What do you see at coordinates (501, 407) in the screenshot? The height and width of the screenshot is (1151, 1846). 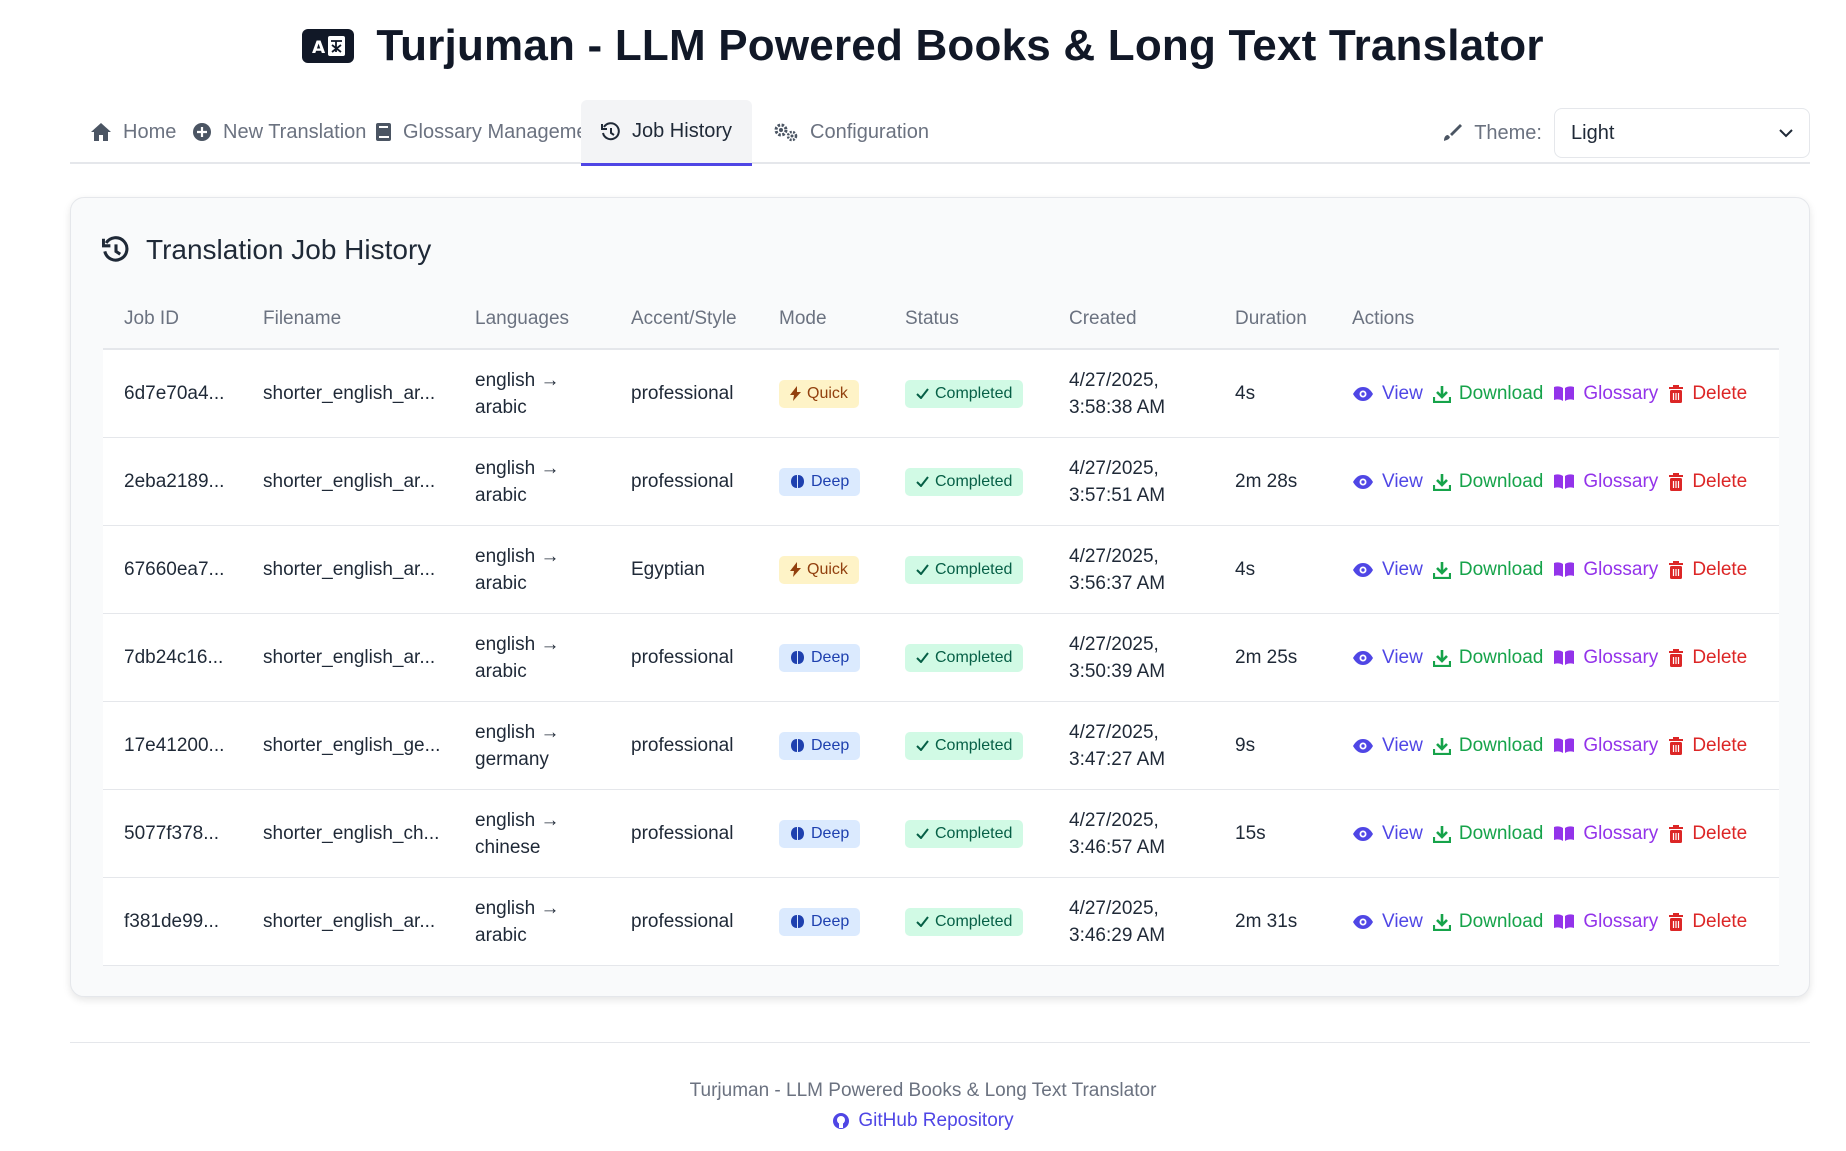 I see `target-language: arabic` at bounding box center [501, 407].